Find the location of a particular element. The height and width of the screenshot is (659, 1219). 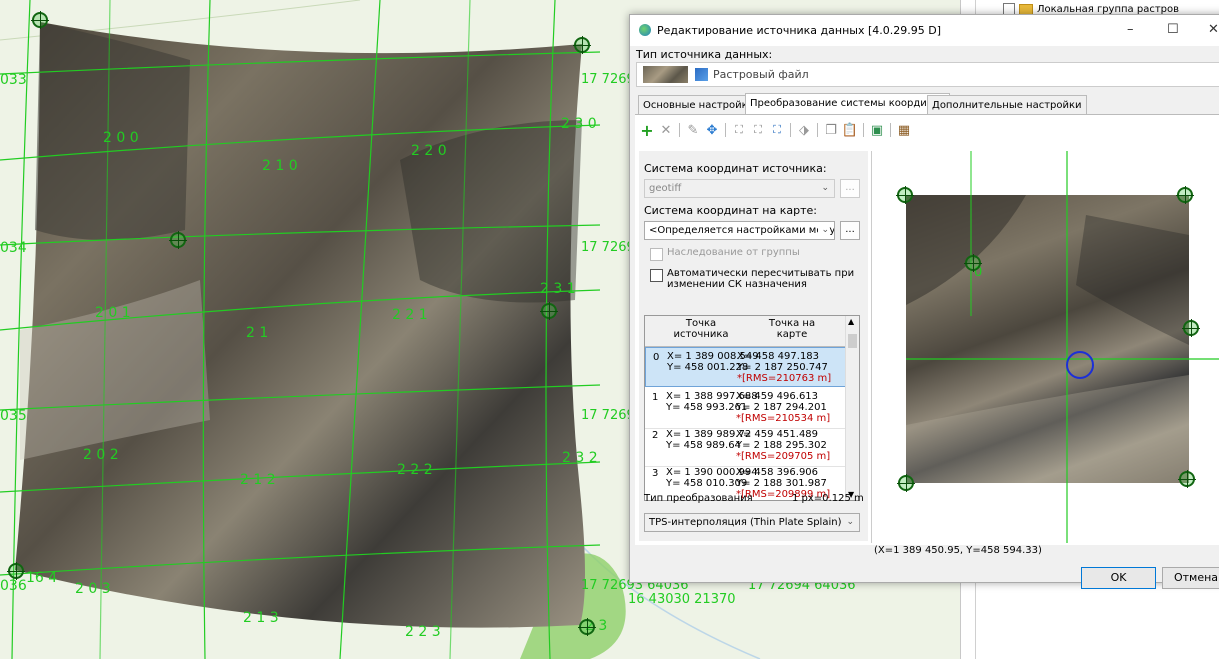

transform-type-select: TPS-интерполяция (Thin Plate Splain) ⌄ is located at coordinates (752, 522).